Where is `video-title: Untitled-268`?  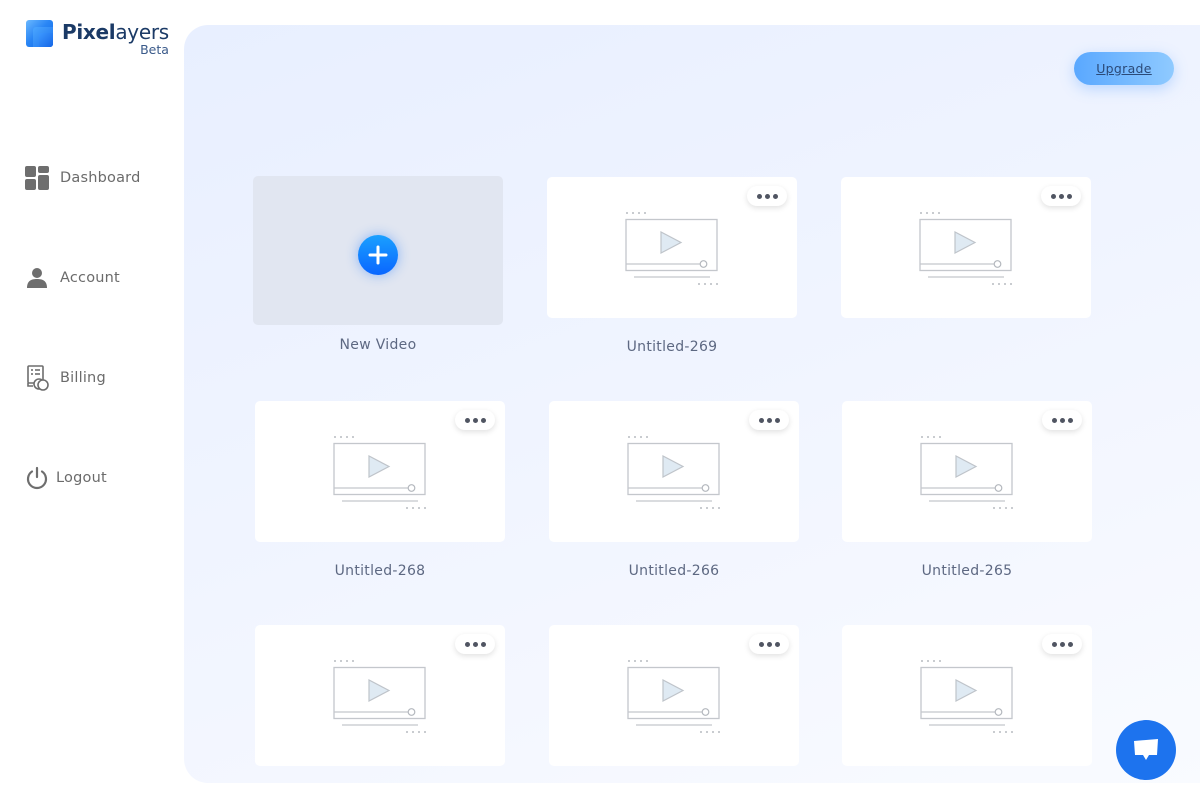
video-title: Untitled-268 is located at coordinates (380, 571).